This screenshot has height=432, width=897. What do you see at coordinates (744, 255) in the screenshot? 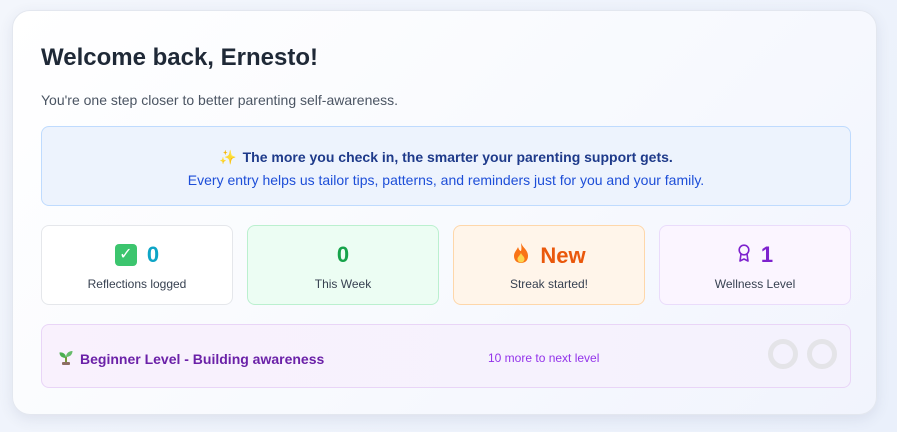
I see `award-ribbon-icon` at bounding box center [744, 255].